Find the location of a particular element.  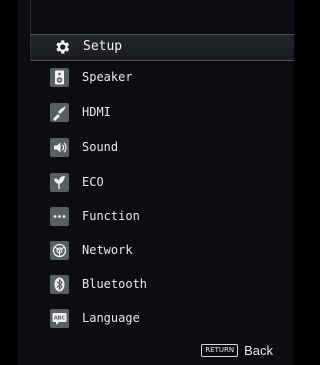

gear-icon is located at coordinates (62, 47).